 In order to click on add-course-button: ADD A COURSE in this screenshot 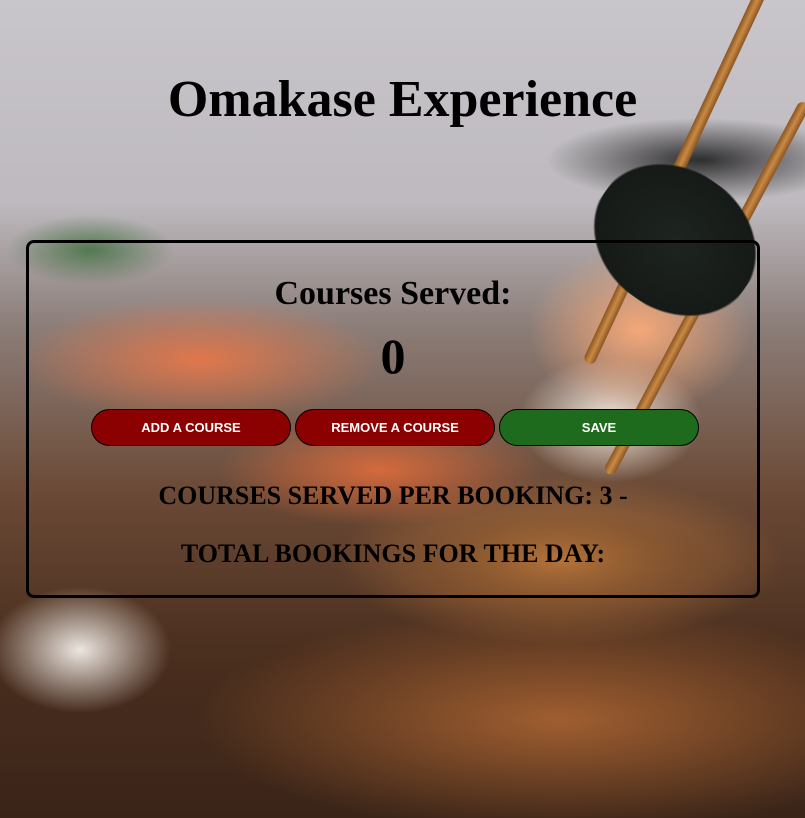, I will do `click(191, 427)`.